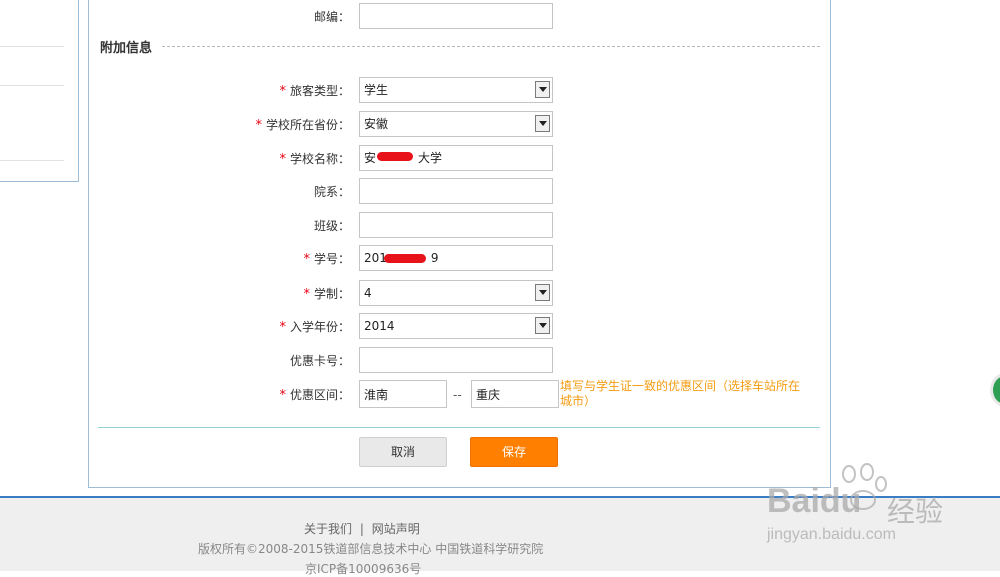  I want to click on department-input, so click(456, 191).